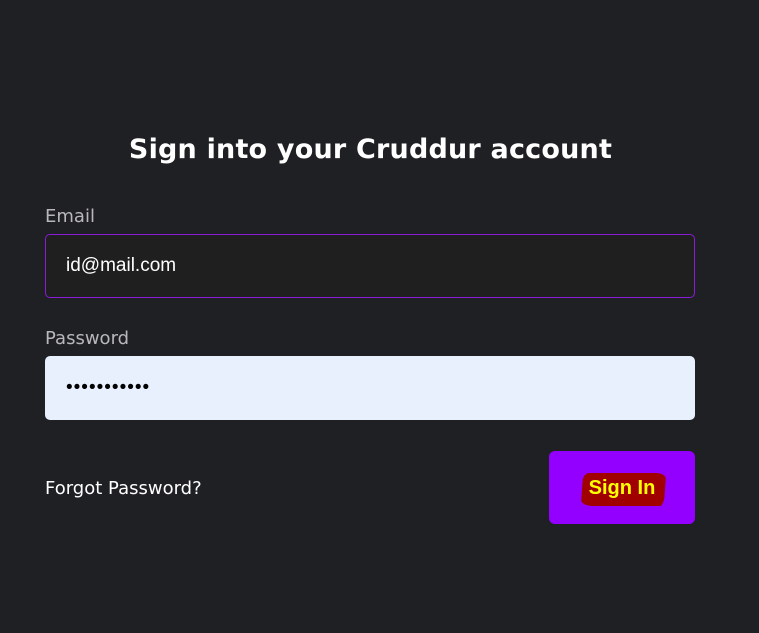 The image size is (759, 633). What do you see at coordinates (70, 216) in the screenshot?
I see `email-label: Email` at bounding box center [70, 216].